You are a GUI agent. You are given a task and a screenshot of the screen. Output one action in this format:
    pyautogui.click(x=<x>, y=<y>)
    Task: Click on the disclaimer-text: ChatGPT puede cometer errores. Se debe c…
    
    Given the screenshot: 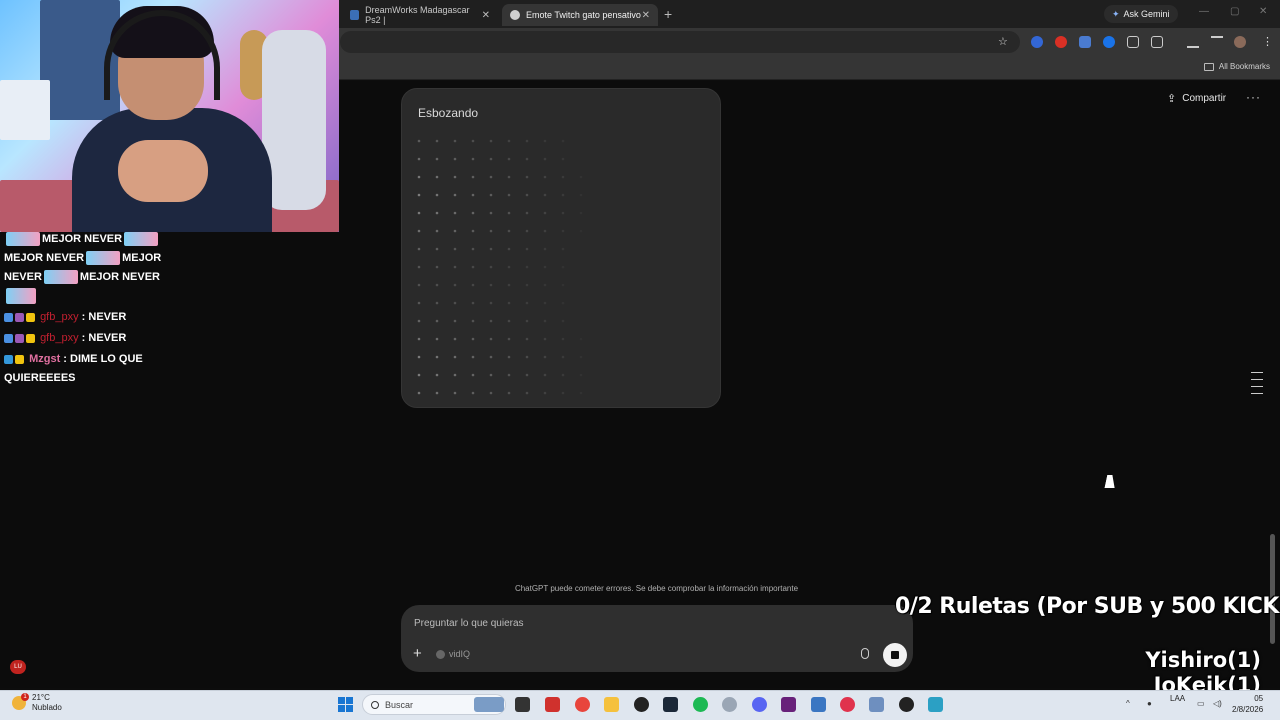 What is the action you would take?
    pyautogui.click(x=656, y=588)
    